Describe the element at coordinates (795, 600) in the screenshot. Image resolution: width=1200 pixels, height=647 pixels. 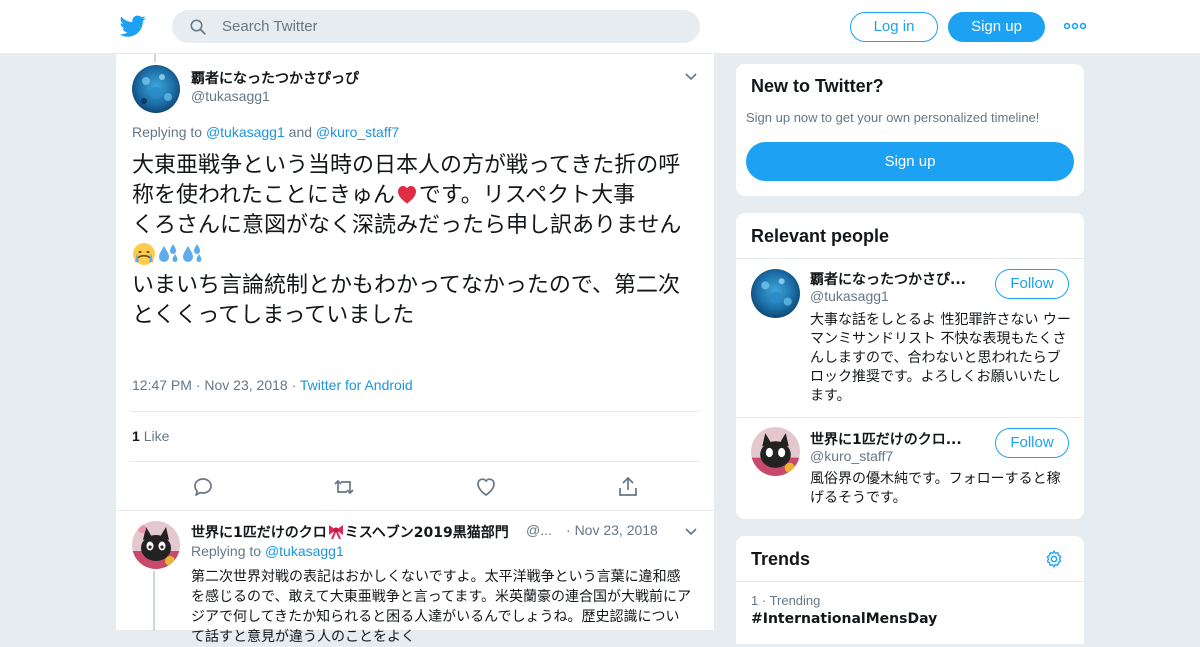
I see `trend-label: Trending` at that location.